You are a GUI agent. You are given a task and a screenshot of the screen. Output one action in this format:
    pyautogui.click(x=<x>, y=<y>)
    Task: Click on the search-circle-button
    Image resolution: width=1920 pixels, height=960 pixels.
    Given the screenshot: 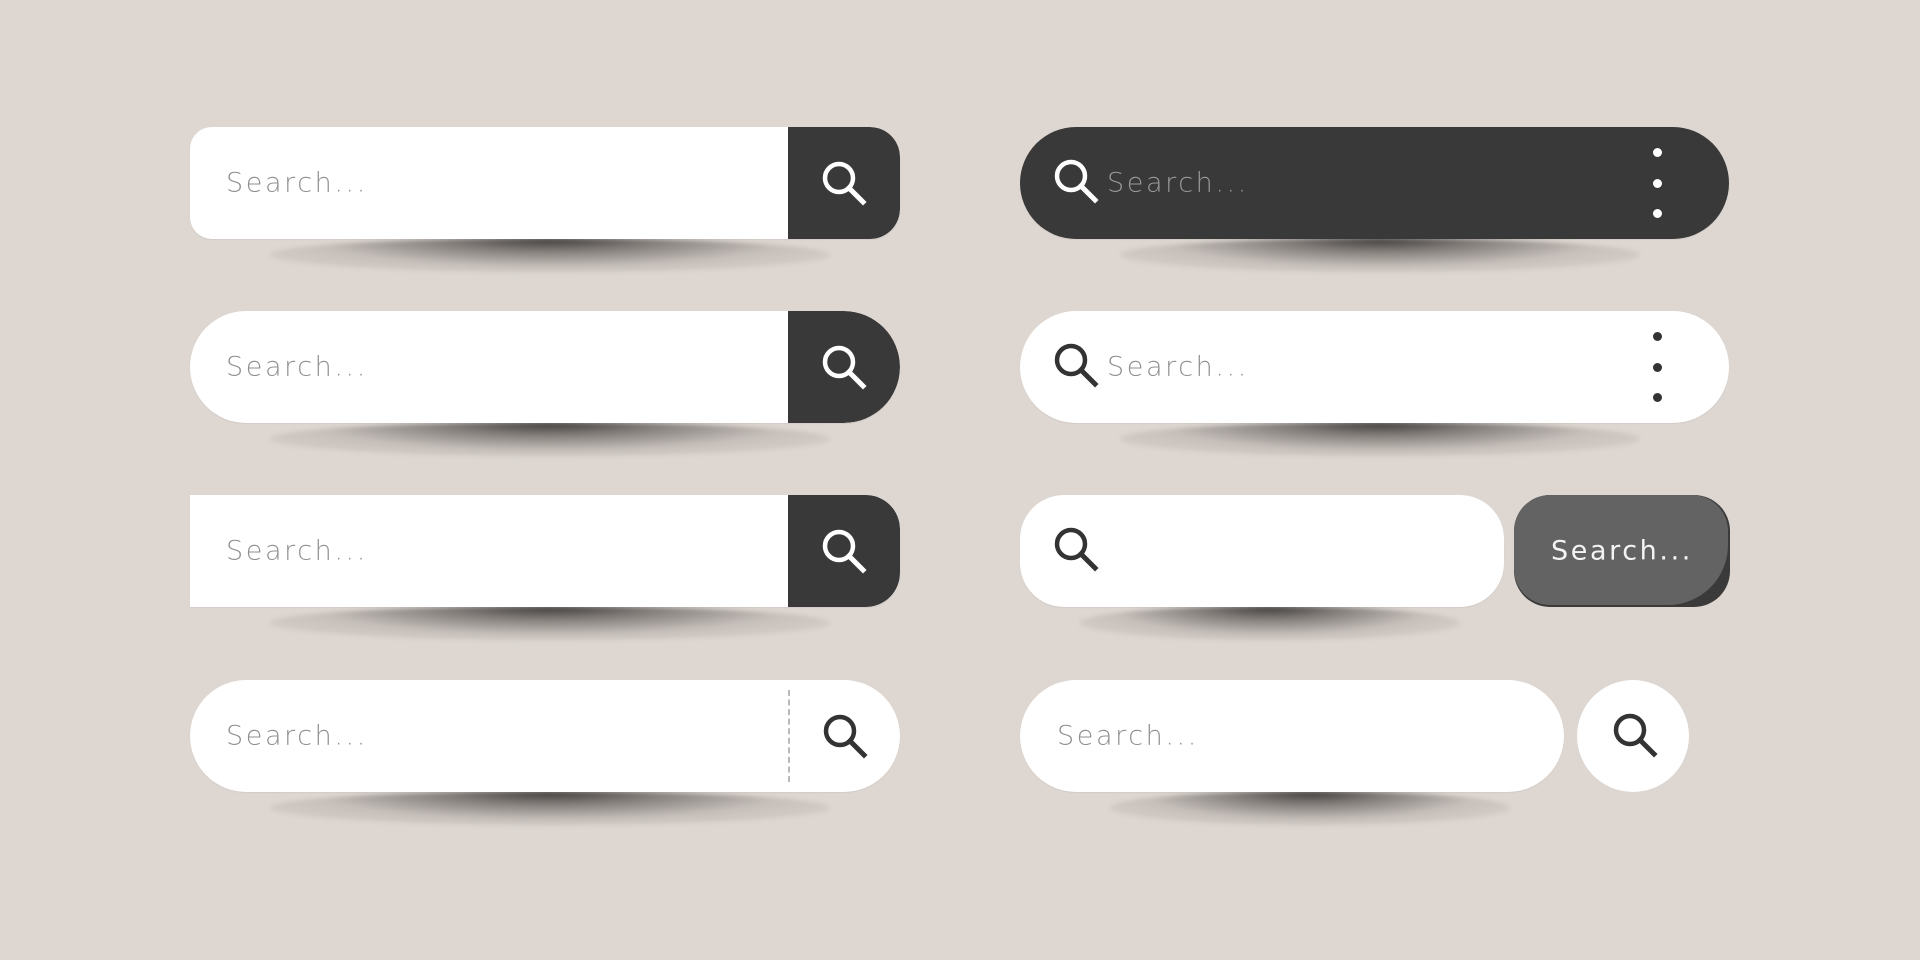 What is the action you would take?
    pyautogui.click(x=1633, y=736)
    